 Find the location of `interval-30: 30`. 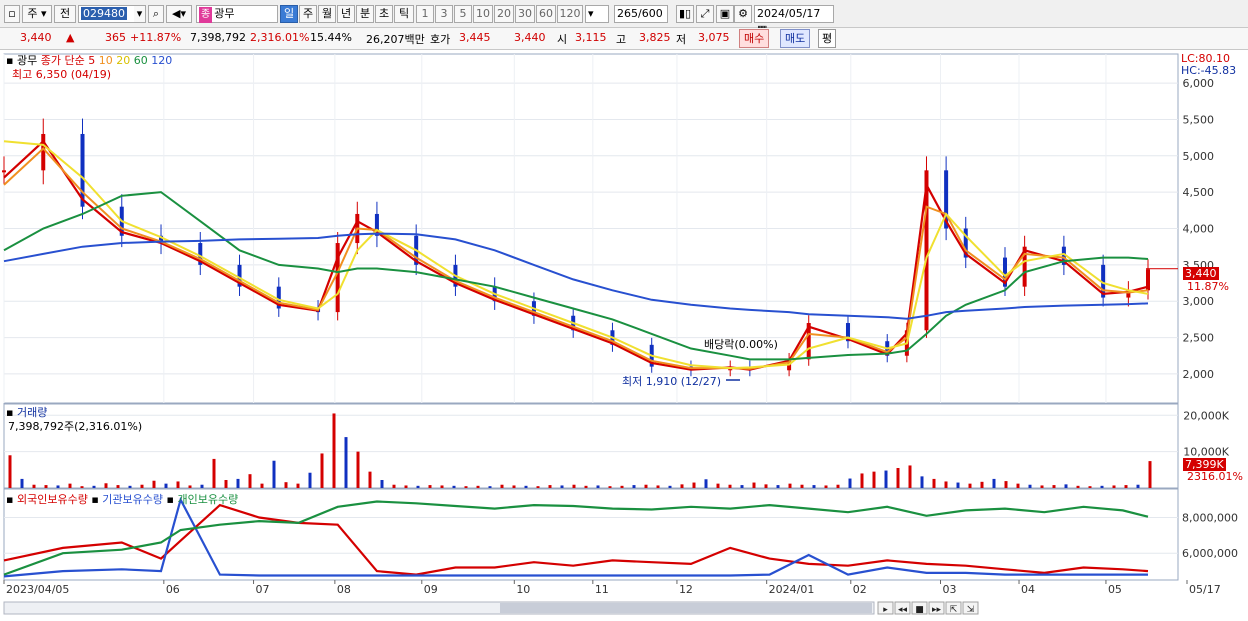

interval-30: 30 is located at coordinates (525, 14).